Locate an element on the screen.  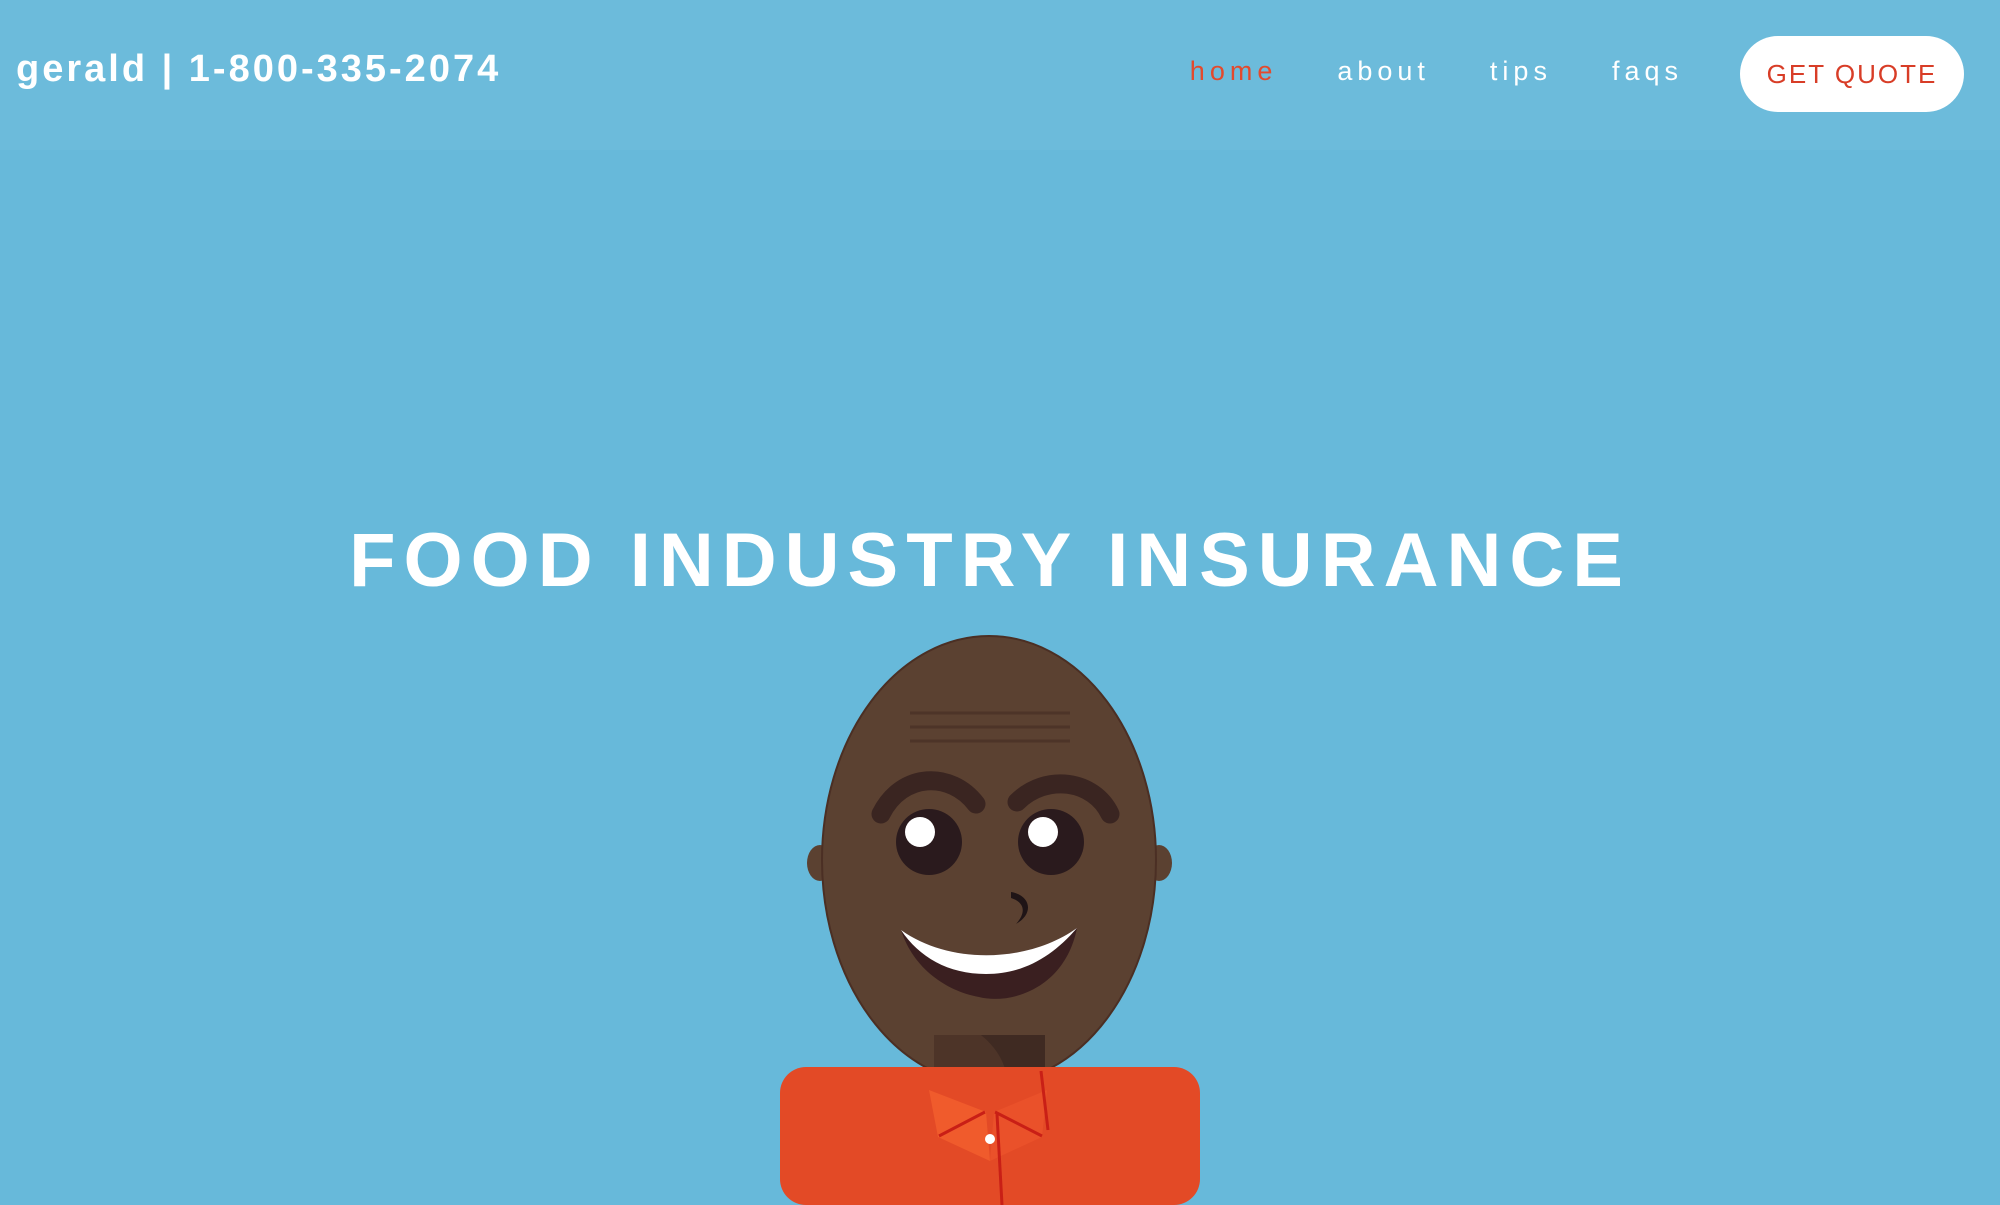
nav-faqs-link: faqs is located at coordinates (1647, 71).